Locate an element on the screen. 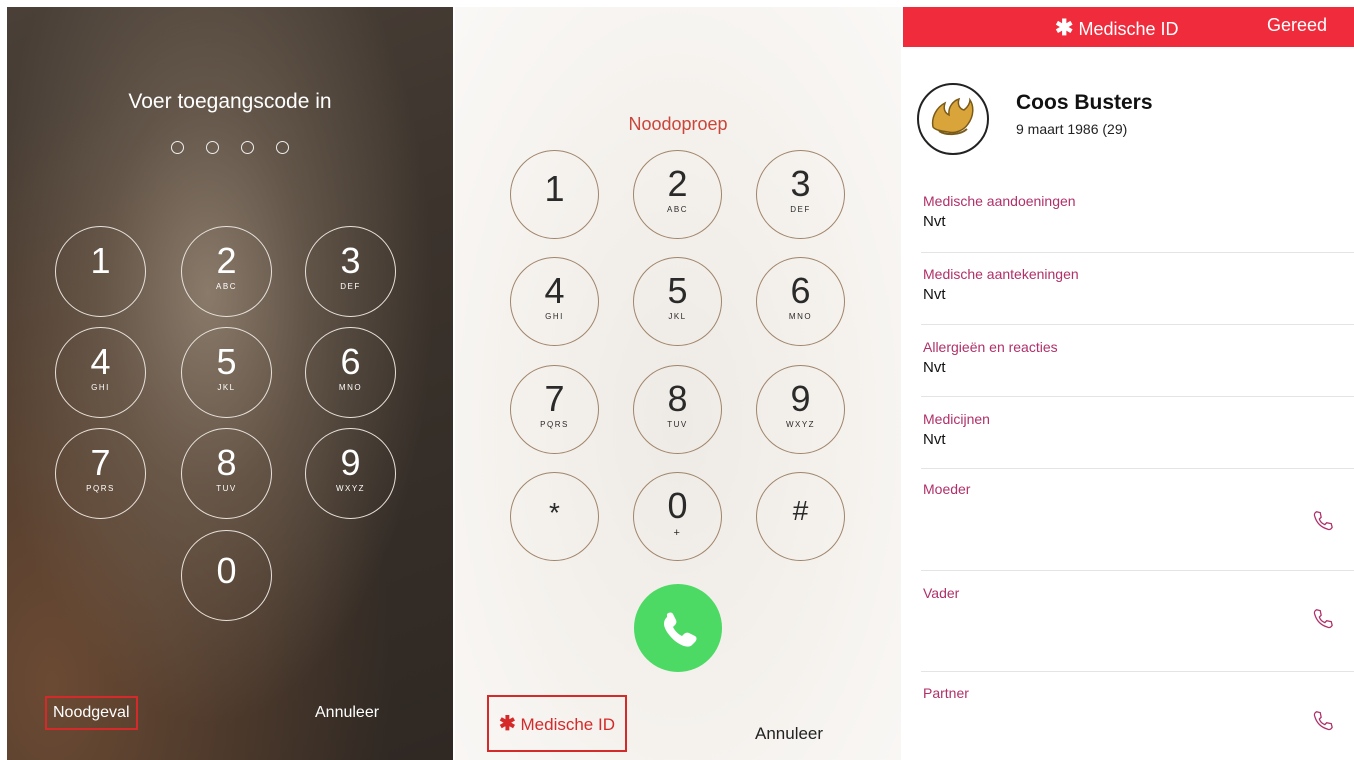 The image size is (1354, 760). call-button is located at coordinates (678, 628).